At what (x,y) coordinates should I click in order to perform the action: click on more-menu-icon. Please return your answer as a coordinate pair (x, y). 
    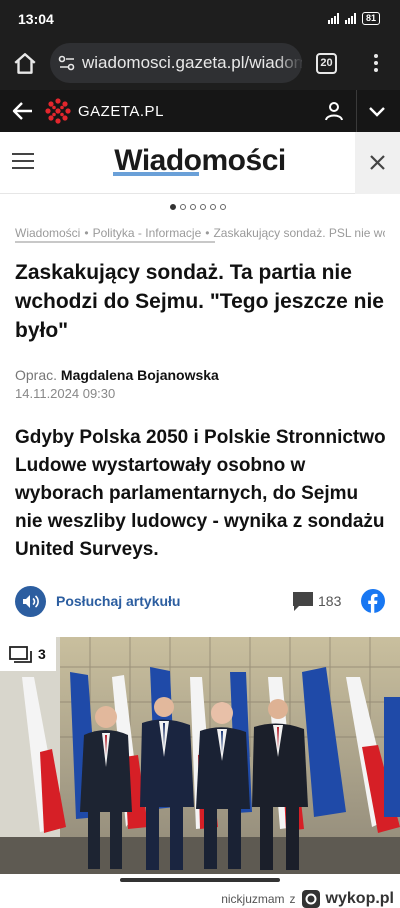
    Looking at the image, I should click on (376, 64).